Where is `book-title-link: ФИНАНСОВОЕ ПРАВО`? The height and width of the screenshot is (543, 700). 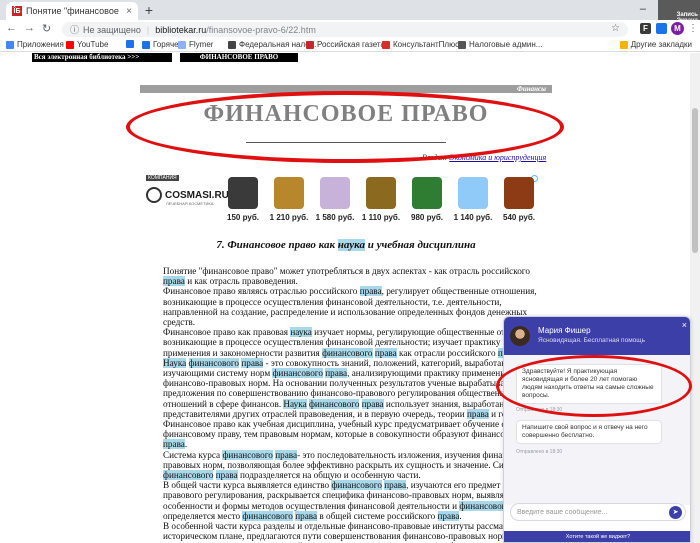 book-title-link: ФИНАНСОВОЕ ПРАВО is located at coordinates (239, 57).